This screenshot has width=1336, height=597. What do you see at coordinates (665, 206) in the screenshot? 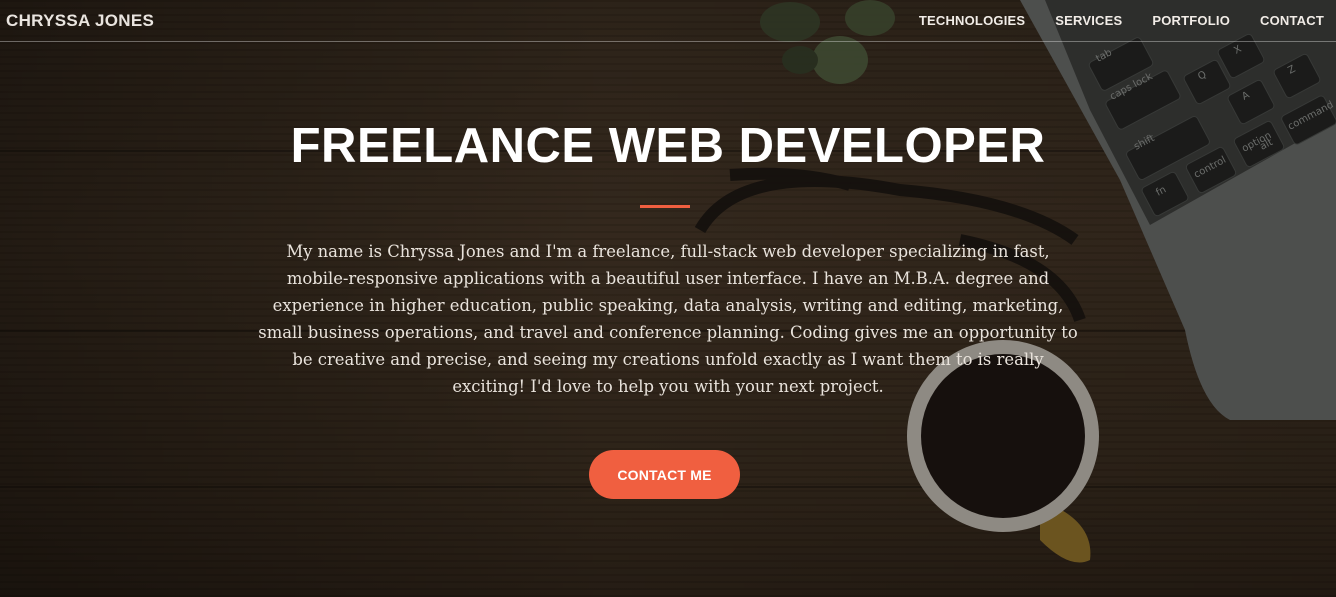
I see `title-divider` at bounding box center [665, 206].